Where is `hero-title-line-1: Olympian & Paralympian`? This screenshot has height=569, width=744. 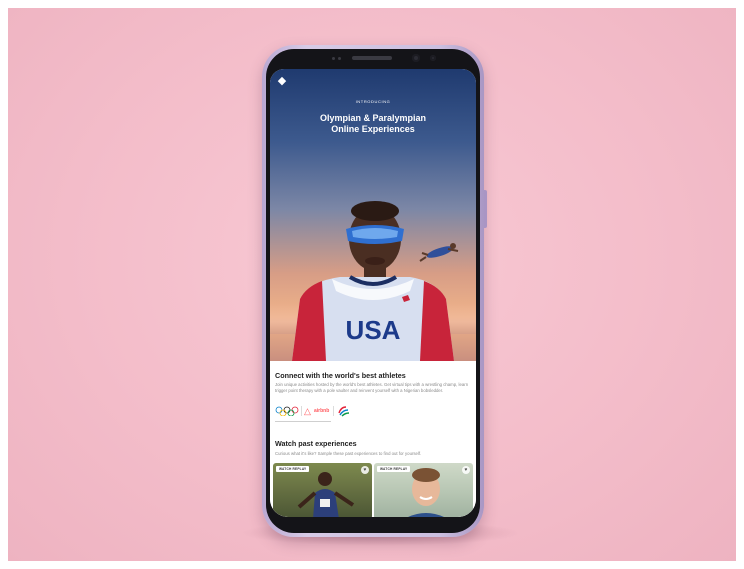 hero-title-line-1: Olympian & Paralympian is located at coordinates (373, 118).